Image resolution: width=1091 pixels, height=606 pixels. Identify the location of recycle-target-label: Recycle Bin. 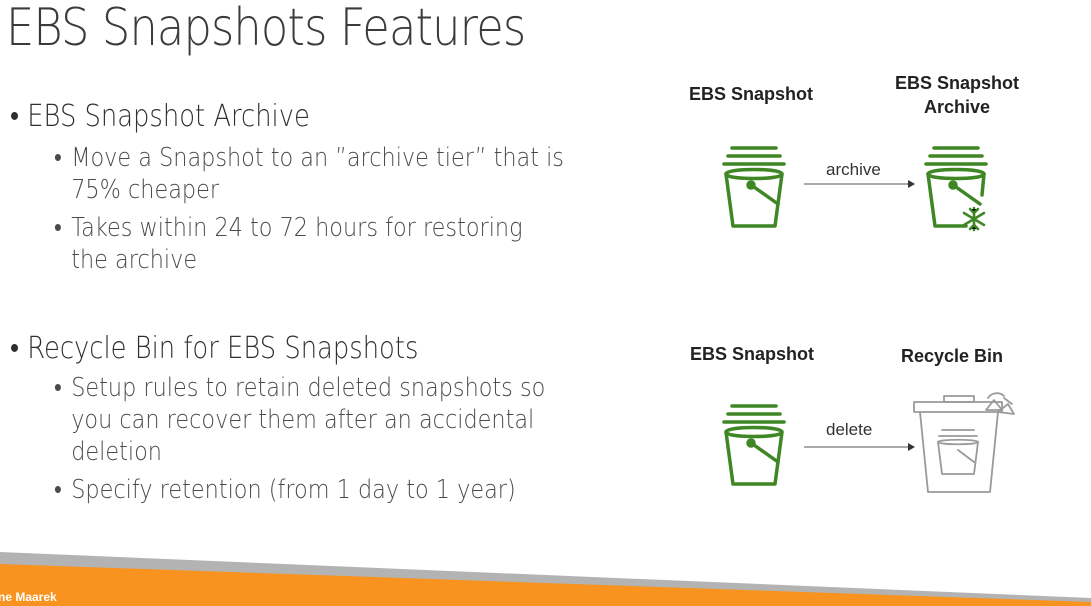
(952, 356).